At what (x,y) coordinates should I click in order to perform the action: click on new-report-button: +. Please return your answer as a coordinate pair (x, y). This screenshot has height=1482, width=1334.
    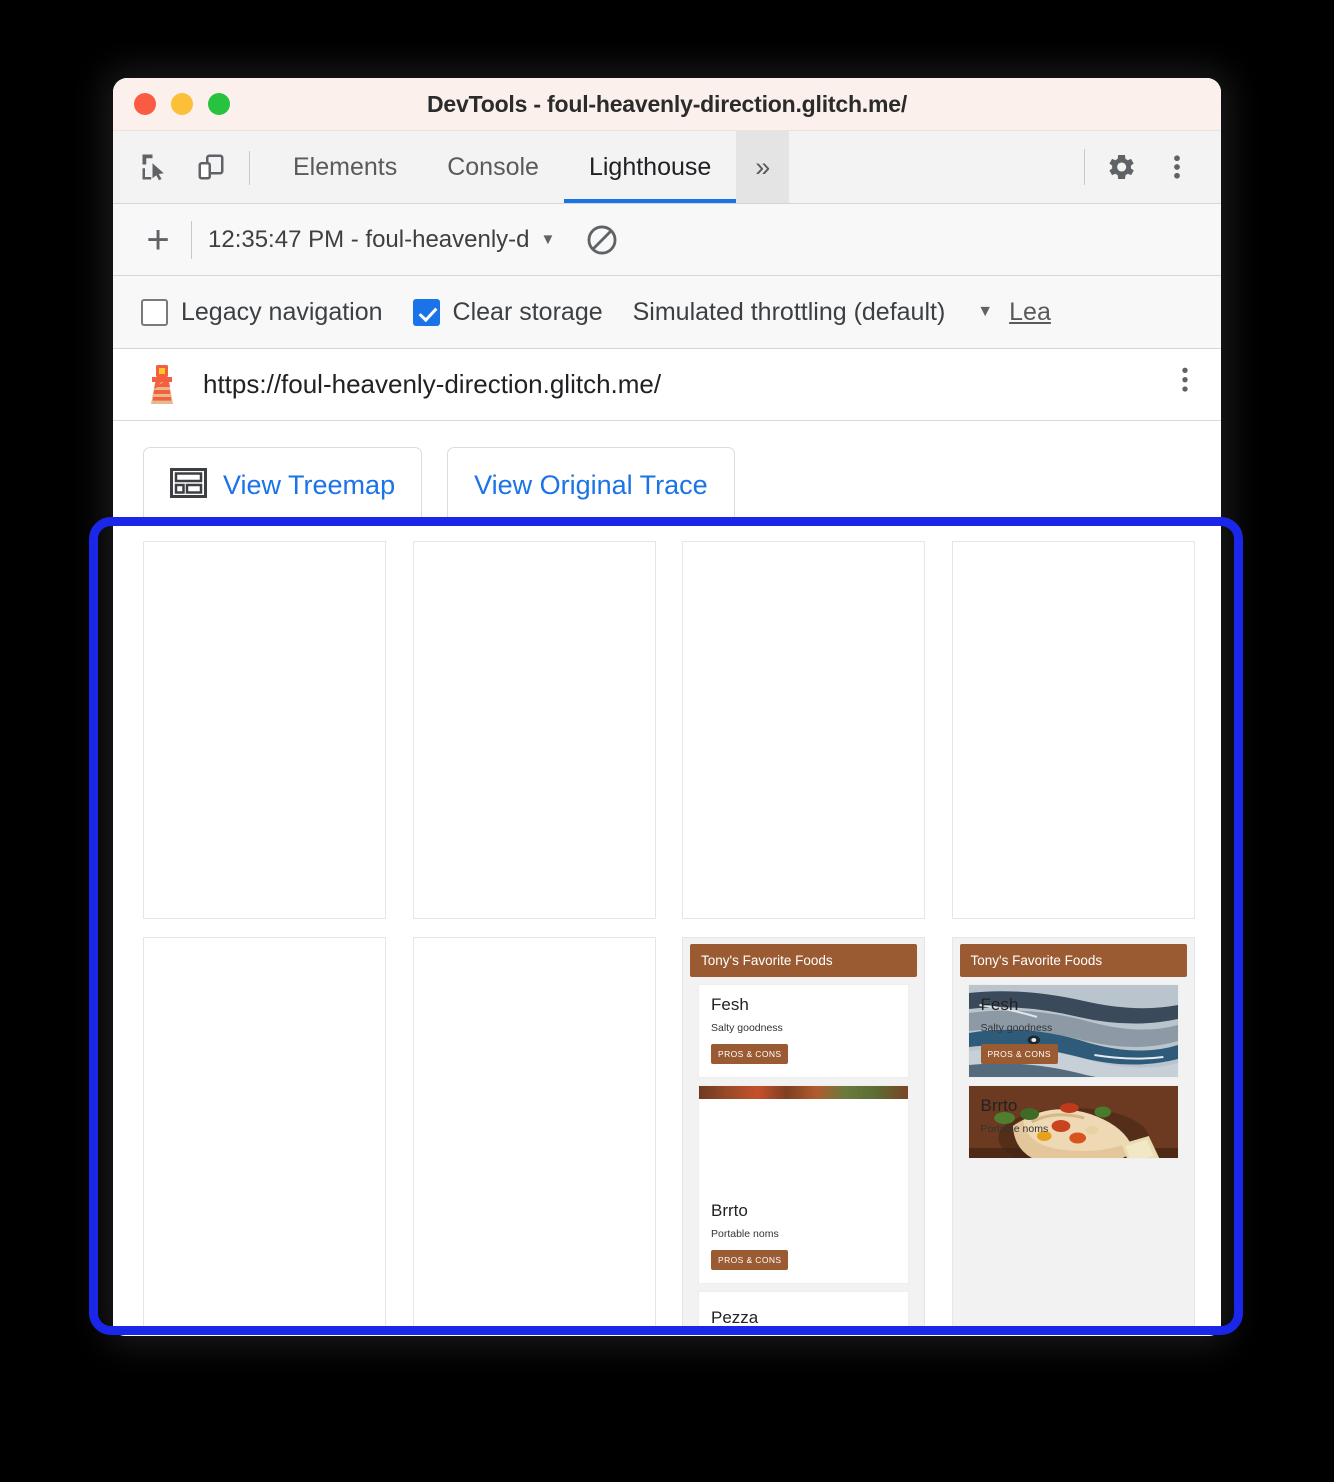
    Looking at the image, I should click on (158, 240).